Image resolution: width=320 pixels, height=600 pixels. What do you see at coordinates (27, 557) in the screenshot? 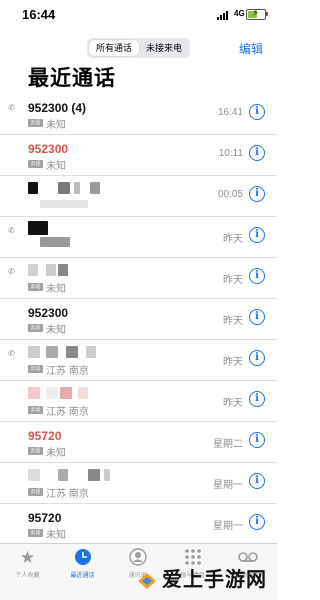
I see `star-icon: ★` at bounding box center [27, 557].